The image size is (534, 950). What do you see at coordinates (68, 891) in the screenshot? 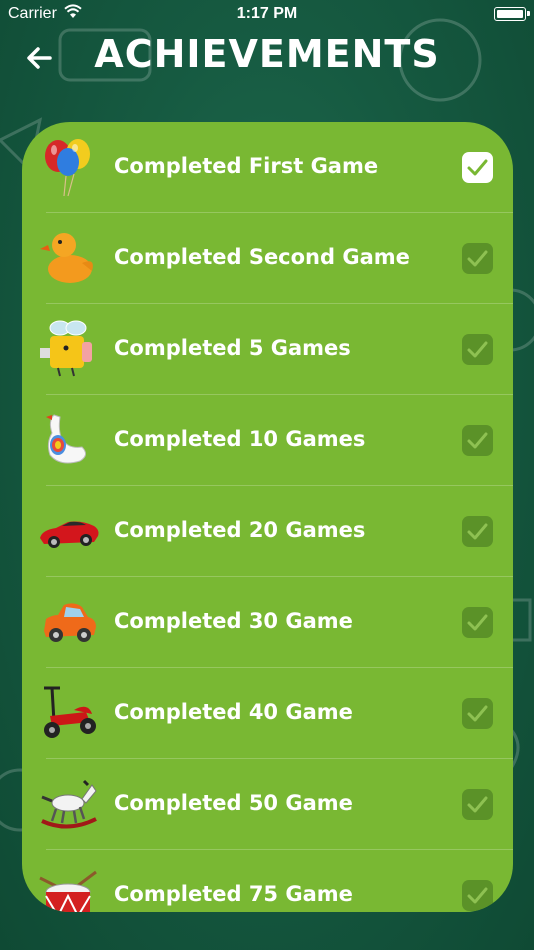
I see `drum-icon` at bounding box center [68, 891].